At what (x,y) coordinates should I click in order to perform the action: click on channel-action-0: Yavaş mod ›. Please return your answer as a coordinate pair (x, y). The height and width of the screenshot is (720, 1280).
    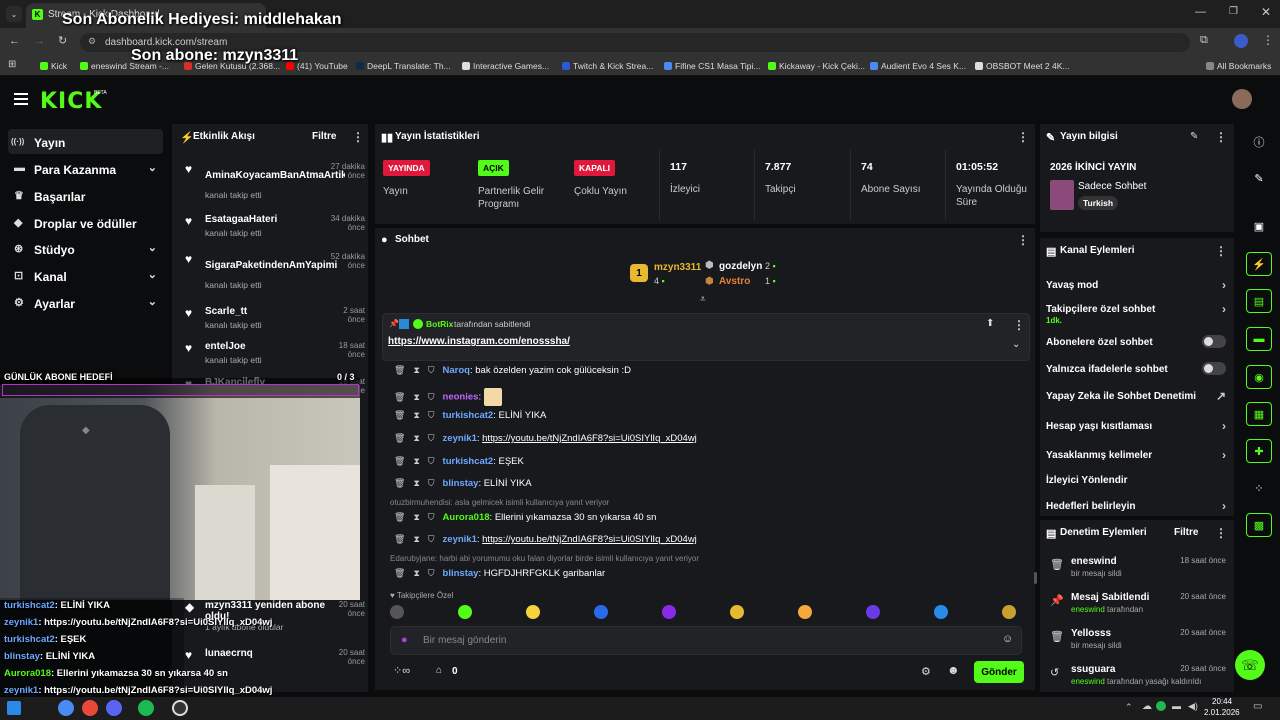
    Looking at the image, I should click on (1137, 289).